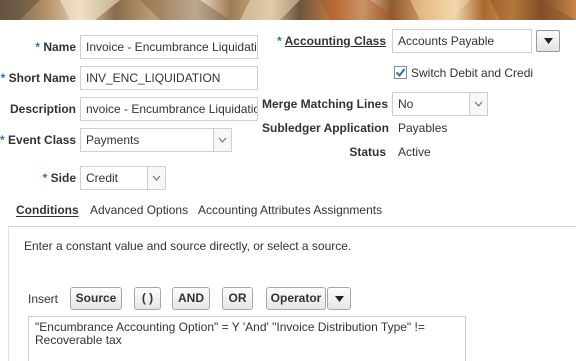 This screenshot has width=576, height=361. What do you see at coordinates (96, 298) in the screenshot?
I see `source-button: Source` at bounding box center [96, 298].